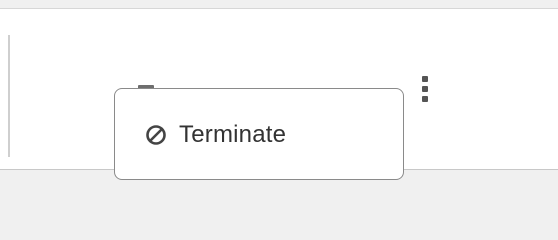  What do you see at coordinates (279, 4) in the screenshot?
I see `top-strip` at bounding box center [279, 4].